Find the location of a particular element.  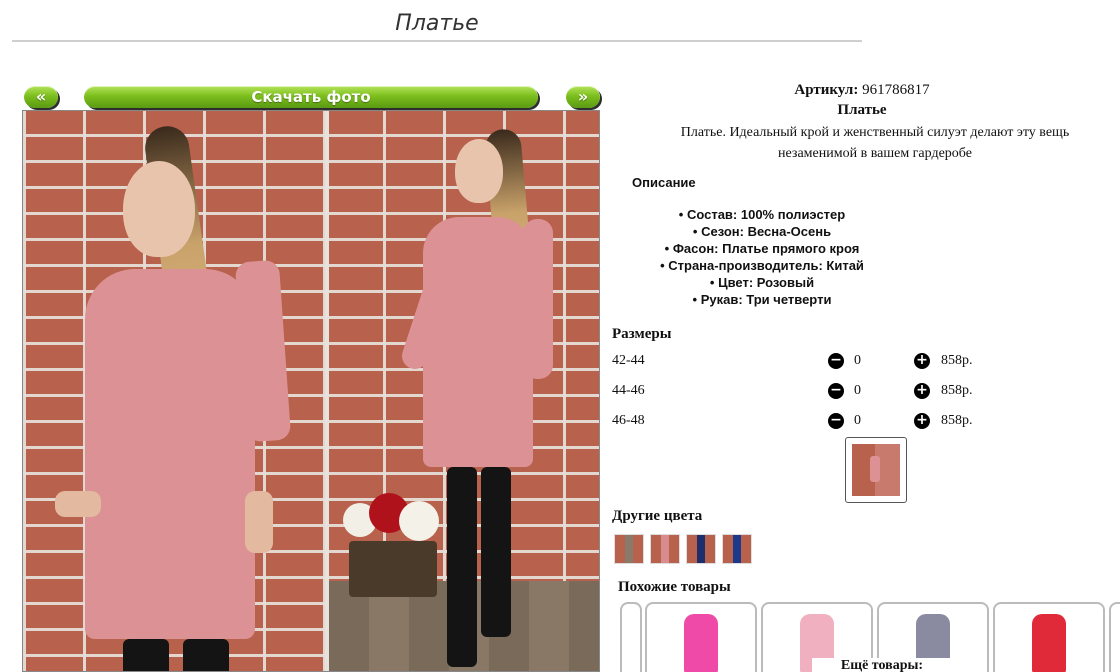

download-photo-button: Скачать фото is located at coordinates (311, 97).